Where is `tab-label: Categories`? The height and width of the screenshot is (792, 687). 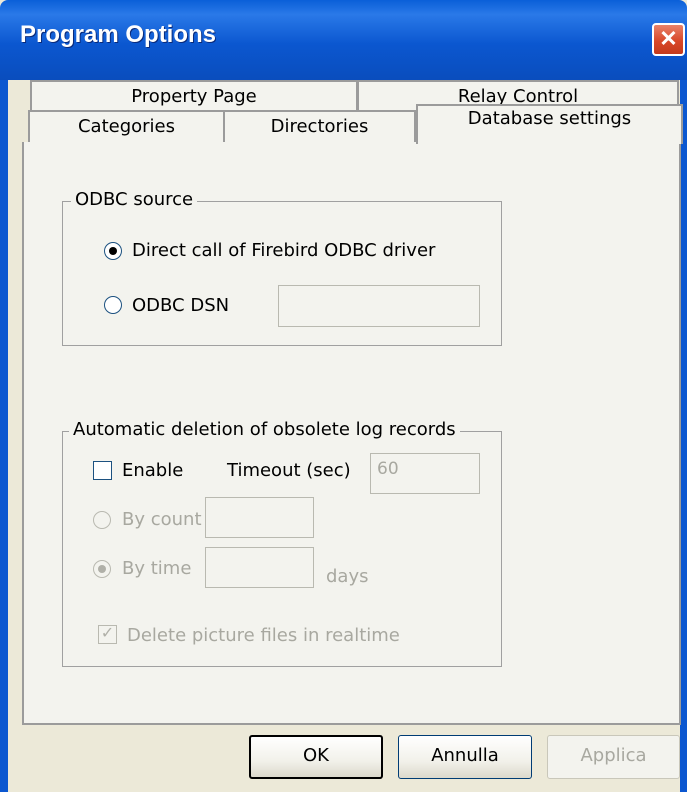
tab-label: Categories is located at coordinates (126, 126).